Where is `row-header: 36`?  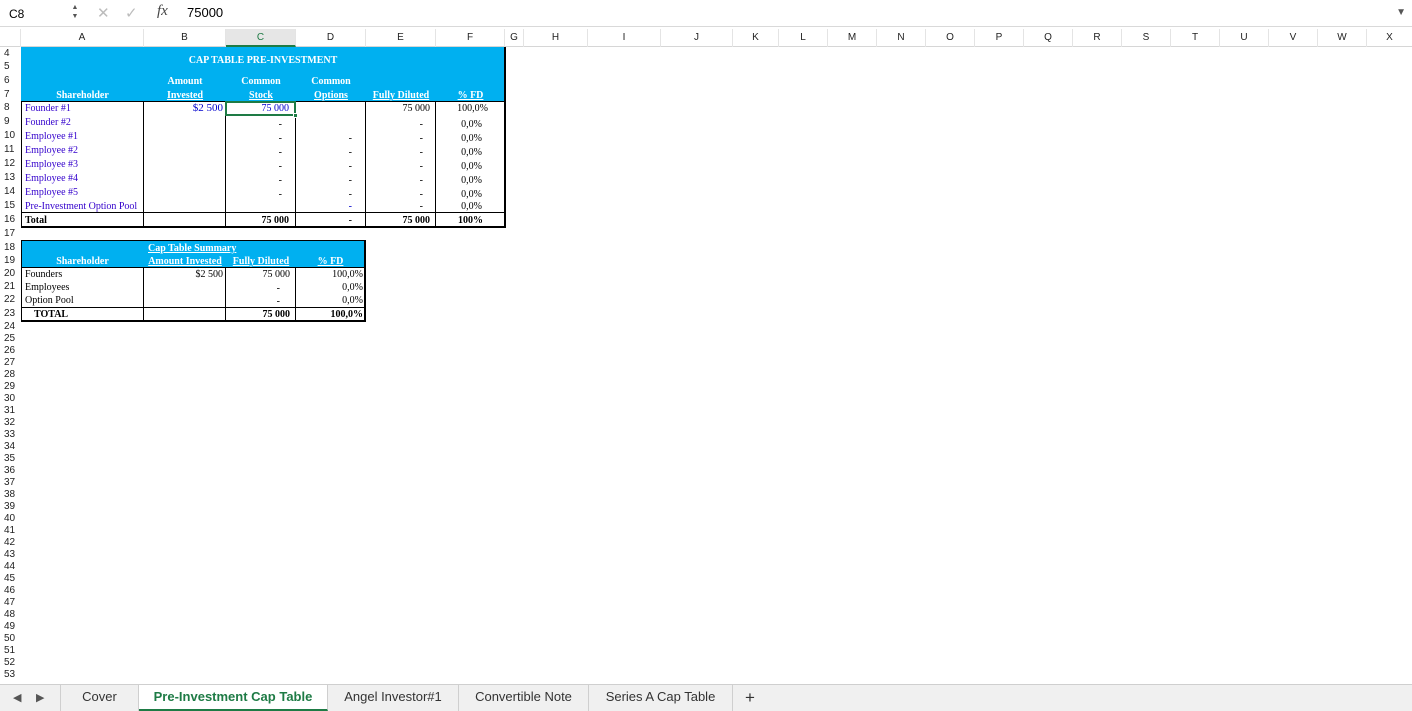 row-header: 36 is located at coordinates (10, 471).